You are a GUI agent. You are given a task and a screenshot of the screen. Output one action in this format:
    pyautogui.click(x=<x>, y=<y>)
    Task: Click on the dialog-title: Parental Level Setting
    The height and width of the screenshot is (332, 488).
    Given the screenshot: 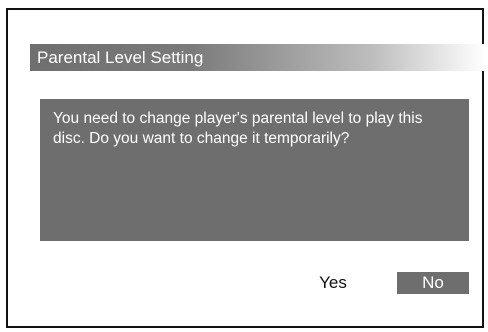 What is the action you would take?
    pyautogui.click(x=120, y=57)
    